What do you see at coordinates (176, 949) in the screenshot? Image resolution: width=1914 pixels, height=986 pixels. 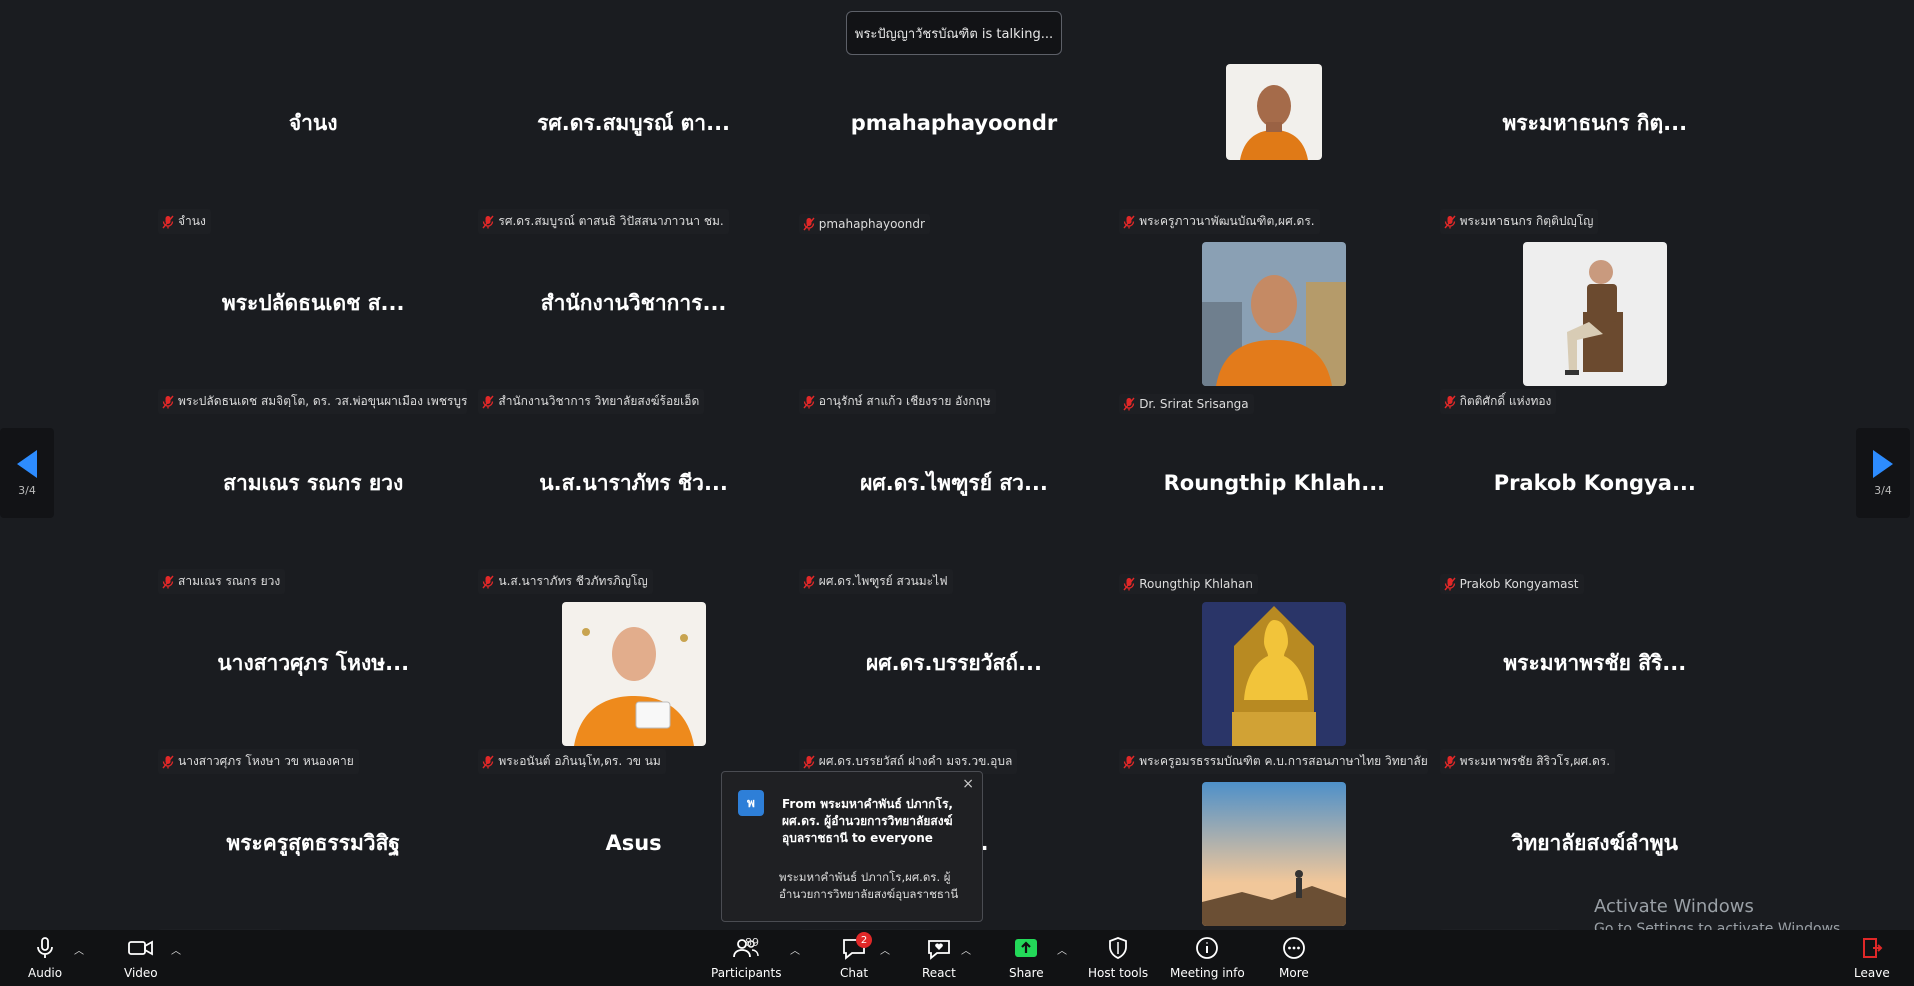 I see `video-options-caret: ︿` at bounding box center [176, 949].